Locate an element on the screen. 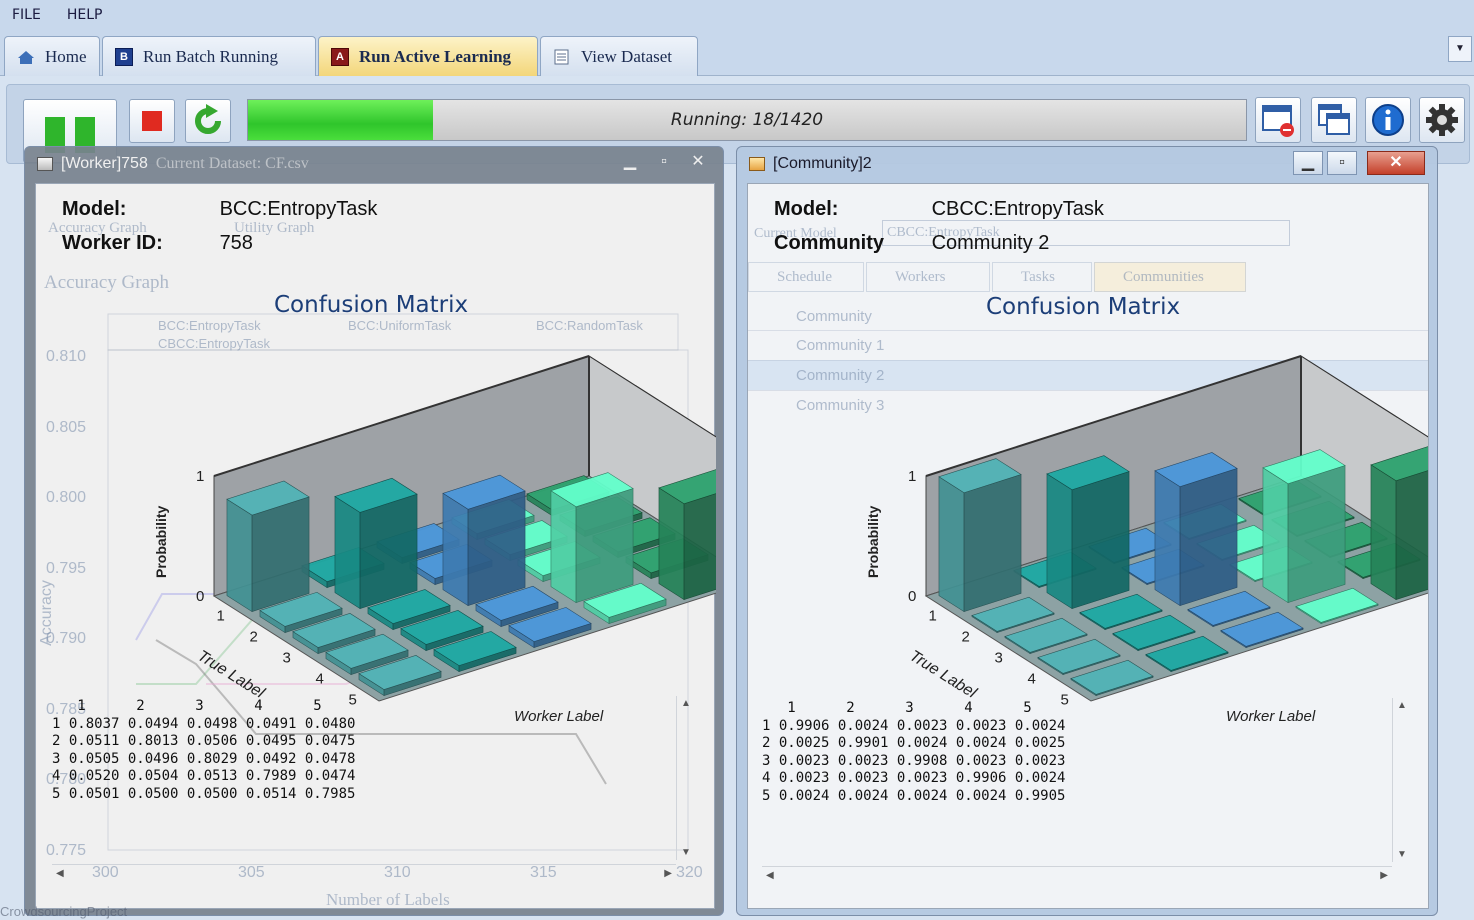 This screenshot has width=1474, height=920. dataset-icon is located at coordinates (562, 57).